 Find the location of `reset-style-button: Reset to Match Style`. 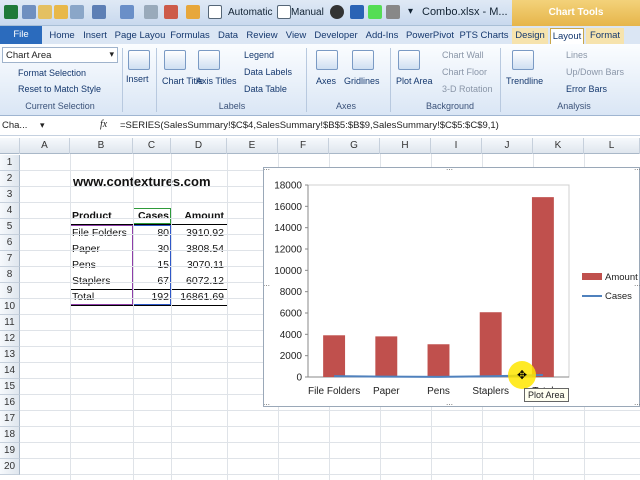

reset-style-button: Reset to Match Style is located at coordinates (59, 89).